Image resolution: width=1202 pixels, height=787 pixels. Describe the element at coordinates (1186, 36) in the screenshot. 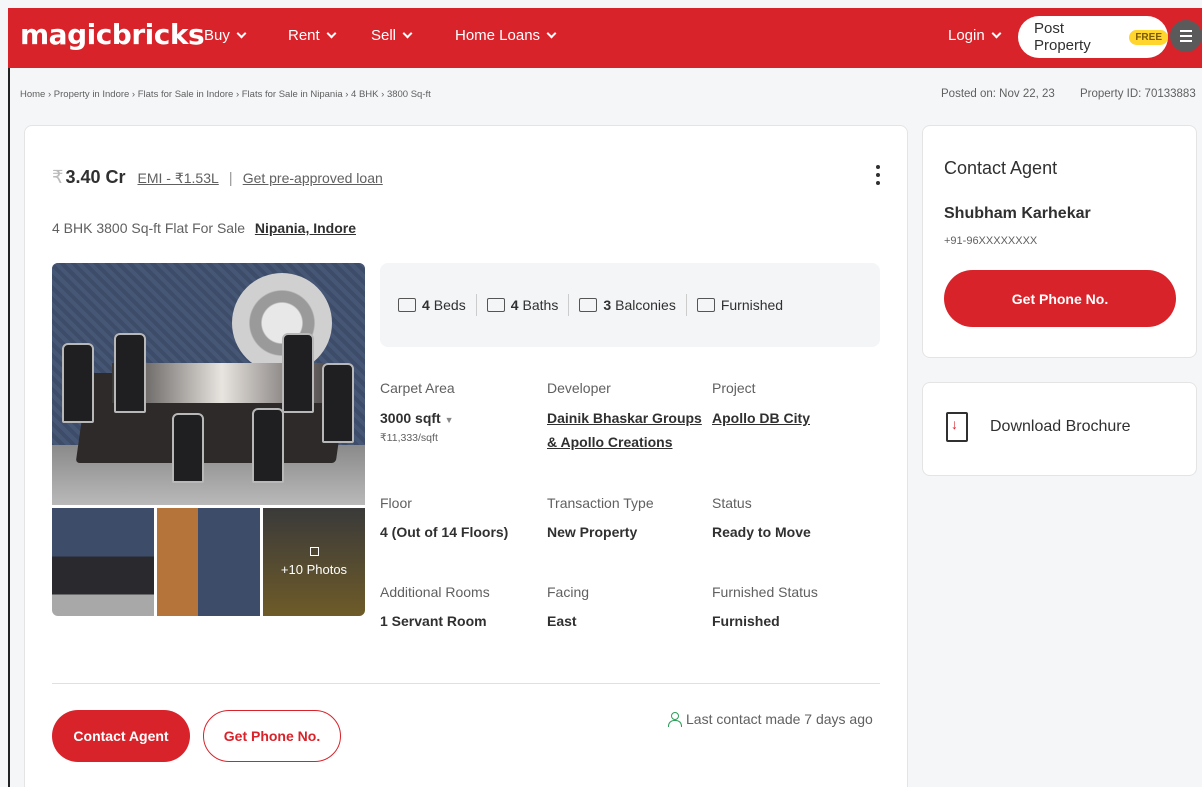

I see `hamburger-menu-icon` at that location.